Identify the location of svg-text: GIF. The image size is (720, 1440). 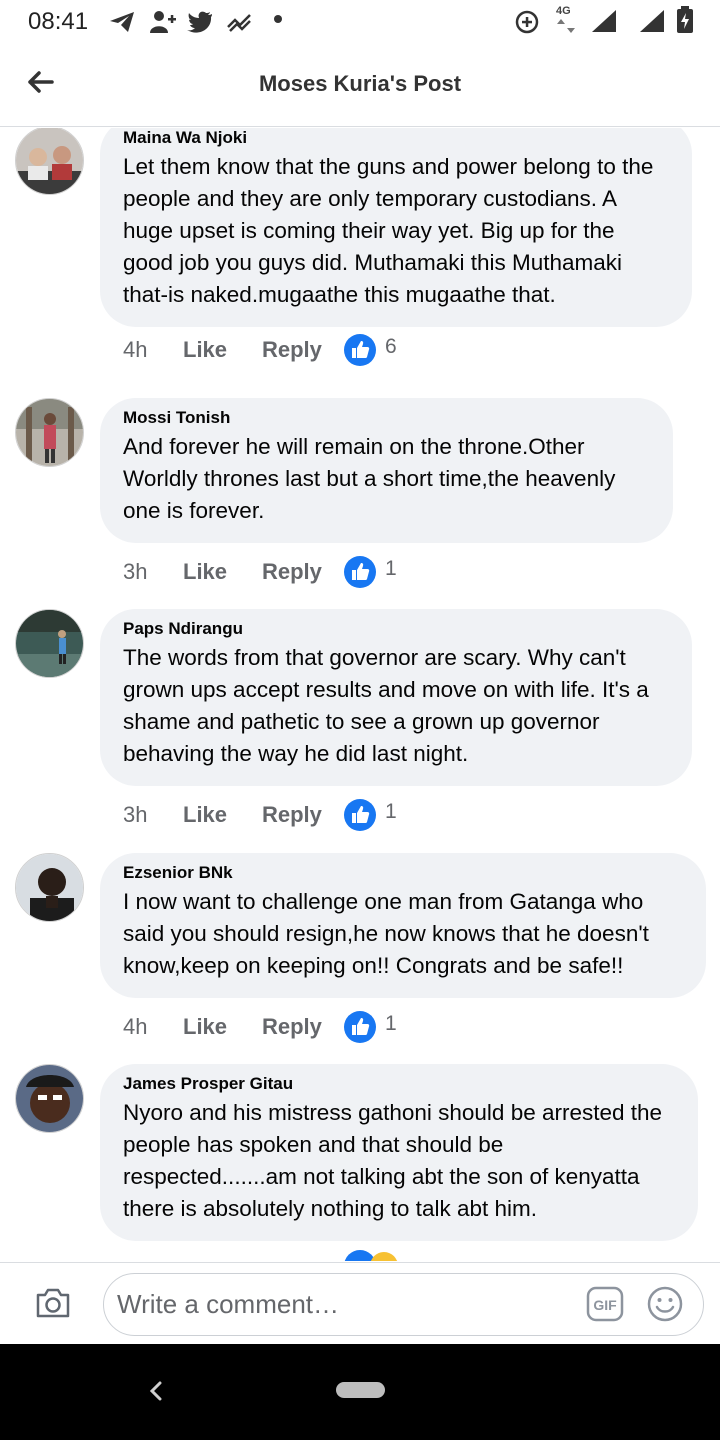
(605, 1305).